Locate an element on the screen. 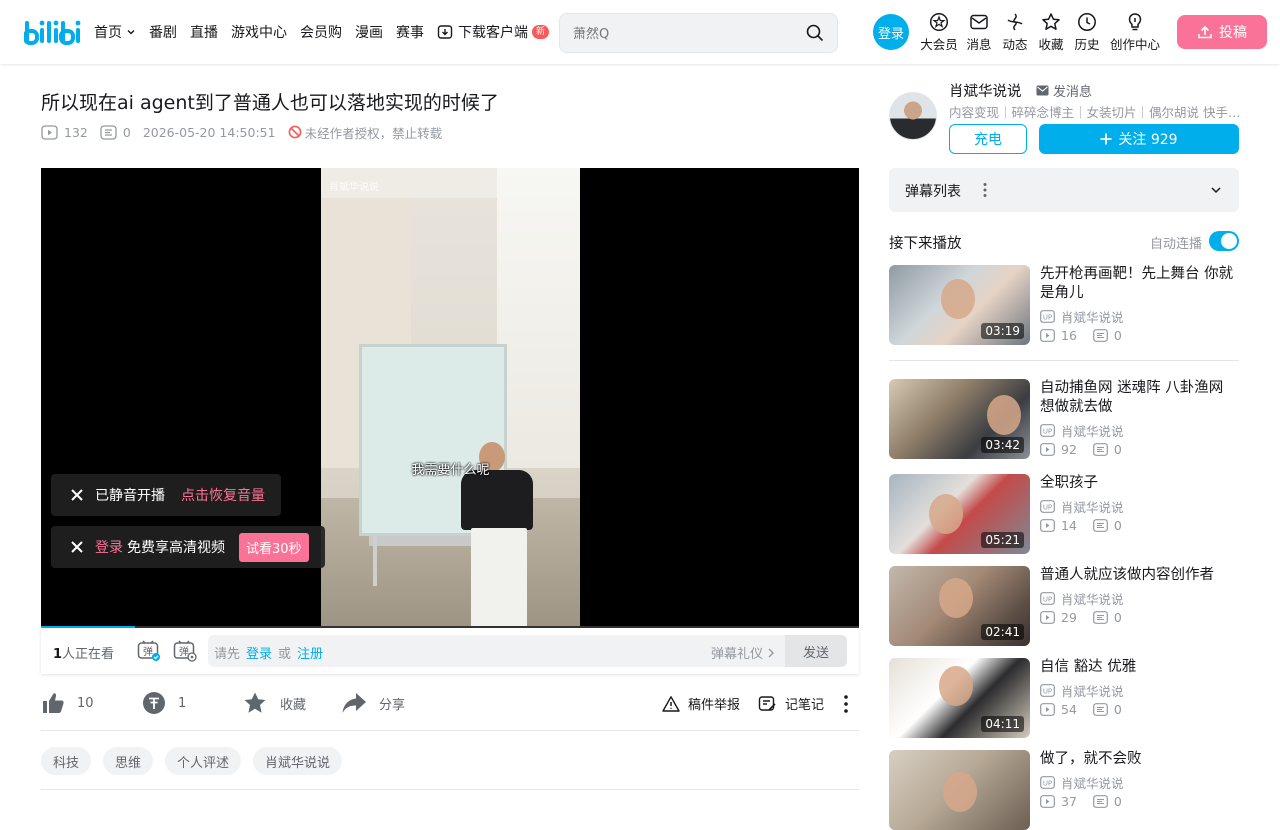  recommended-video-title: 自动捕鱼网 迷魂阵 八卦渔网 想做就去做 is located at coordinates (1139, 398).